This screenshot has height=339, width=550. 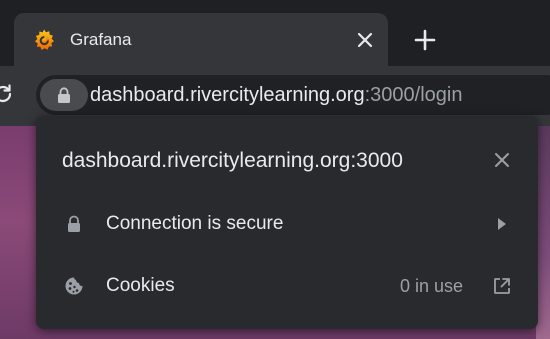 I want to click on tab-grafana: Grafana, so click(x=201, y=39).